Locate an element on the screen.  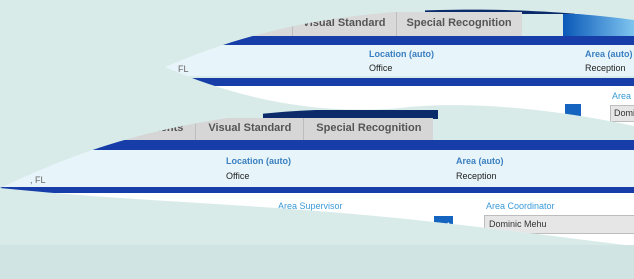
tab-comments: ...ments is located at coordinates (261, 24).